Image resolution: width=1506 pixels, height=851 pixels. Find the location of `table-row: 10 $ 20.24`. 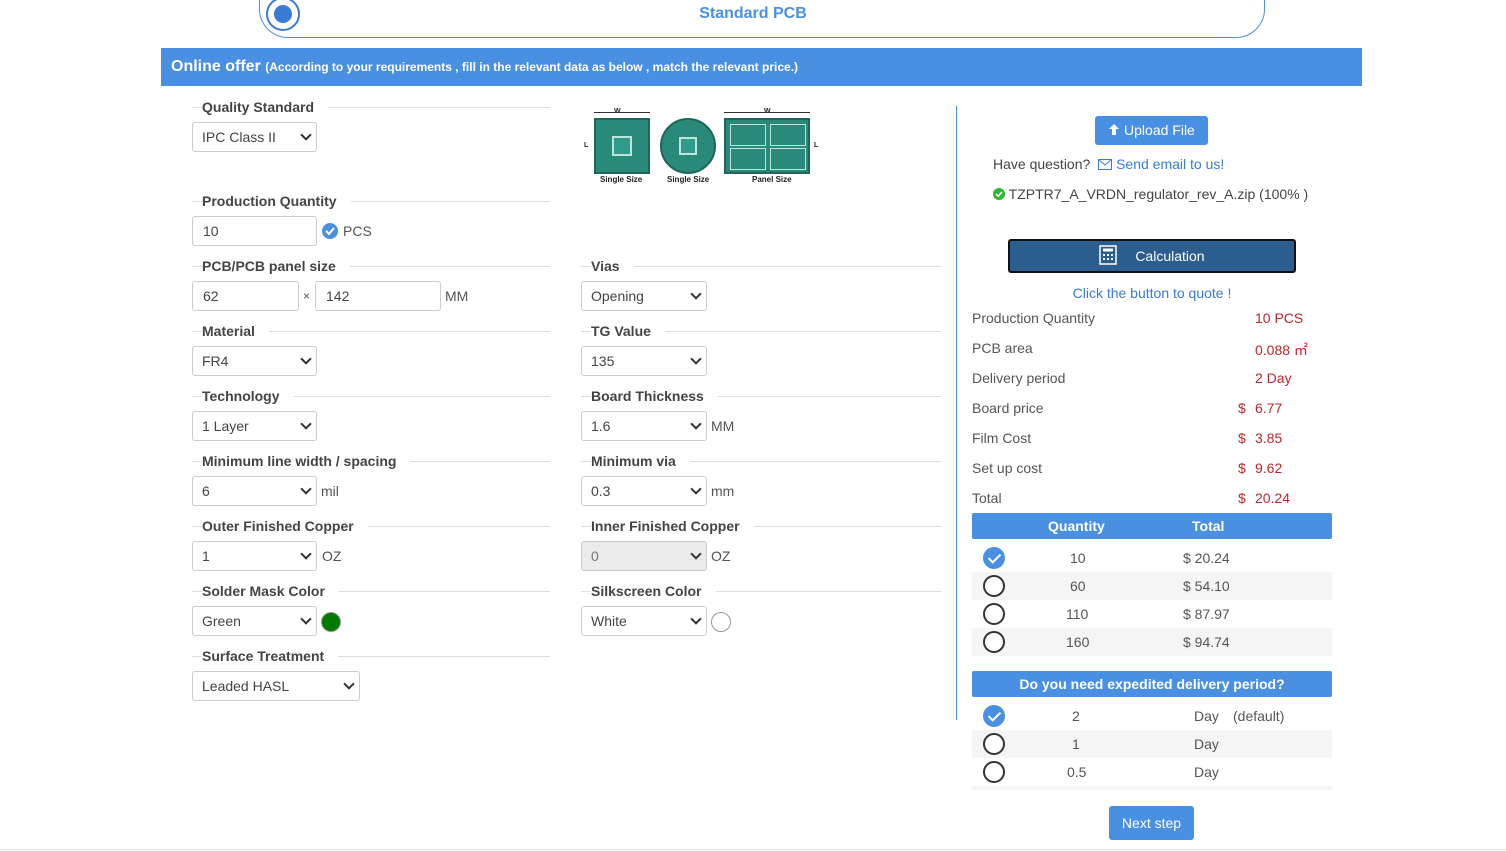

table-row: 10 $ 20.24 is located at coordinates (1152, 558).